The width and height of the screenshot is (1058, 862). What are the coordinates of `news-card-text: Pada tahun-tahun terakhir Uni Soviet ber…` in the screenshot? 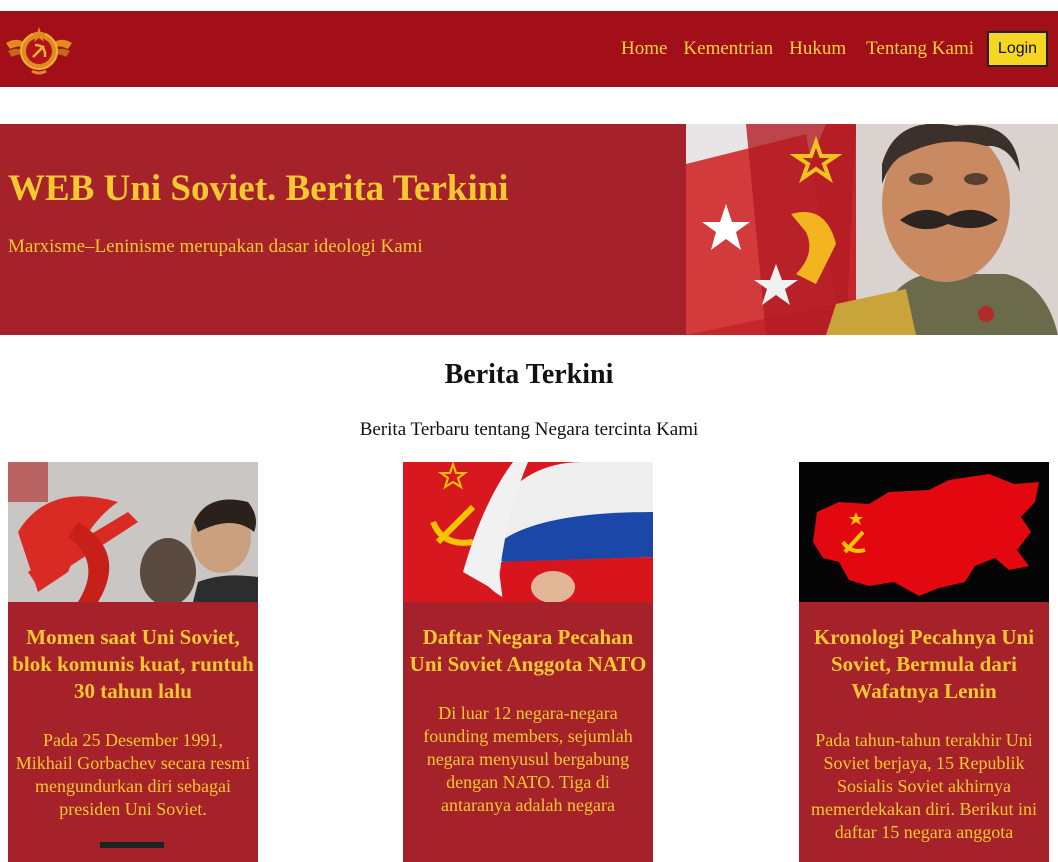 It's located at (924, 786).